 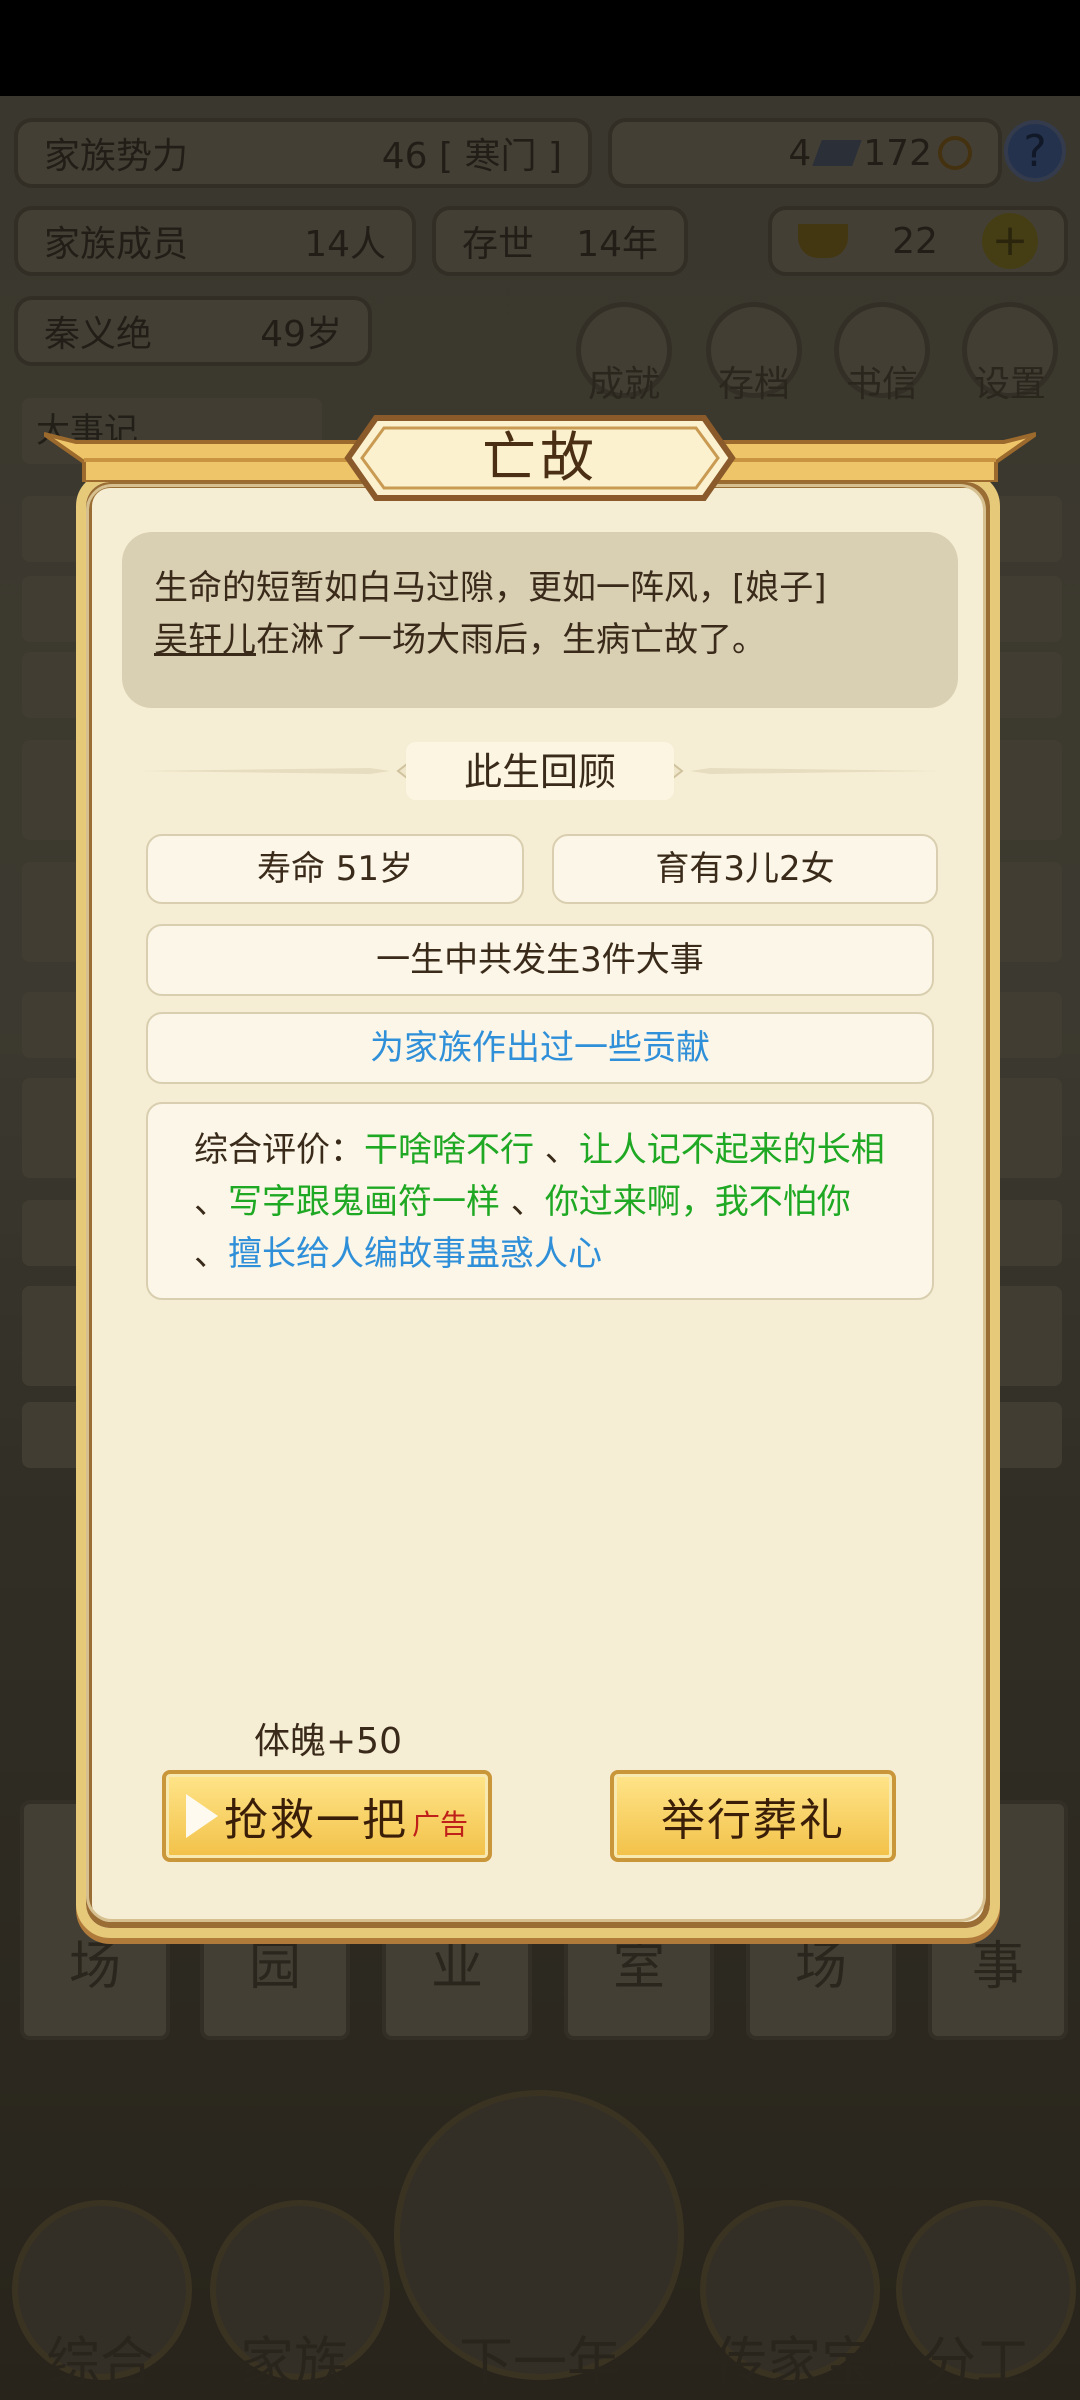 I want to click on trait-3: 你过来啊，我不怕你, so click(x=697, y=1202).